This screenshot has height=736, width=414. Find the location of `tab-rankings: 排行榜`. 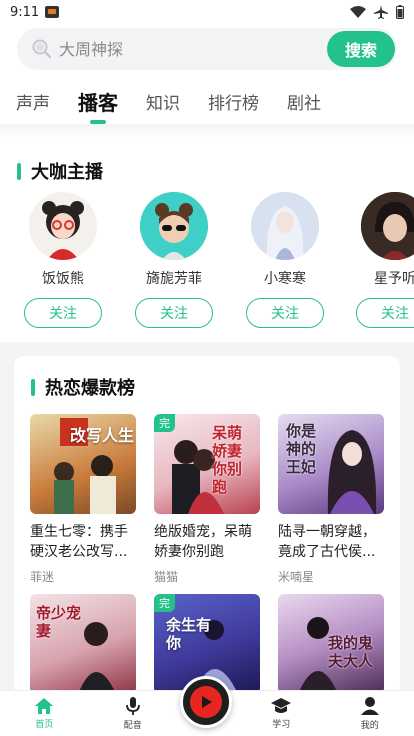

tab-rankings: 排行榜 is located at coordinates (233, 101).